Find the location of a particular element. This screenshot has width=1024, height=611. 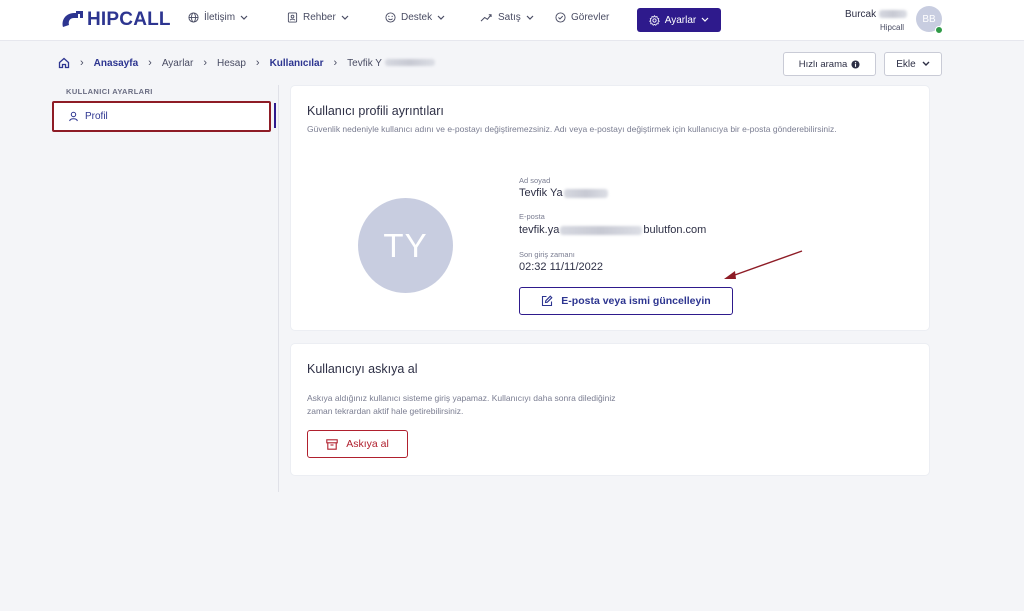

nav-item-label: Rehber is located at coordinates (319, 17).